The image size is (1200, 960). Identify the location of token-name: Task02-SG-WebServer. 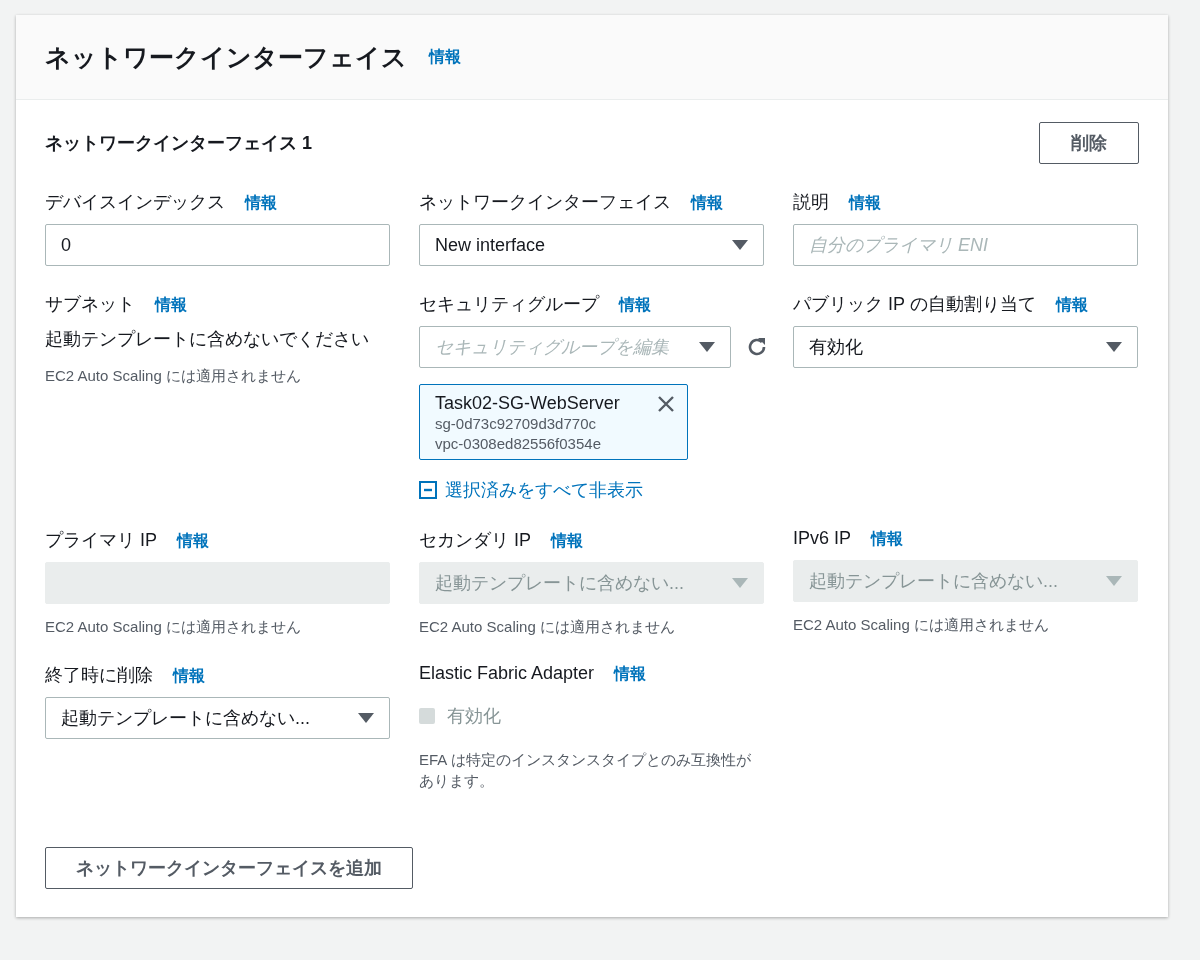
(527, 403).